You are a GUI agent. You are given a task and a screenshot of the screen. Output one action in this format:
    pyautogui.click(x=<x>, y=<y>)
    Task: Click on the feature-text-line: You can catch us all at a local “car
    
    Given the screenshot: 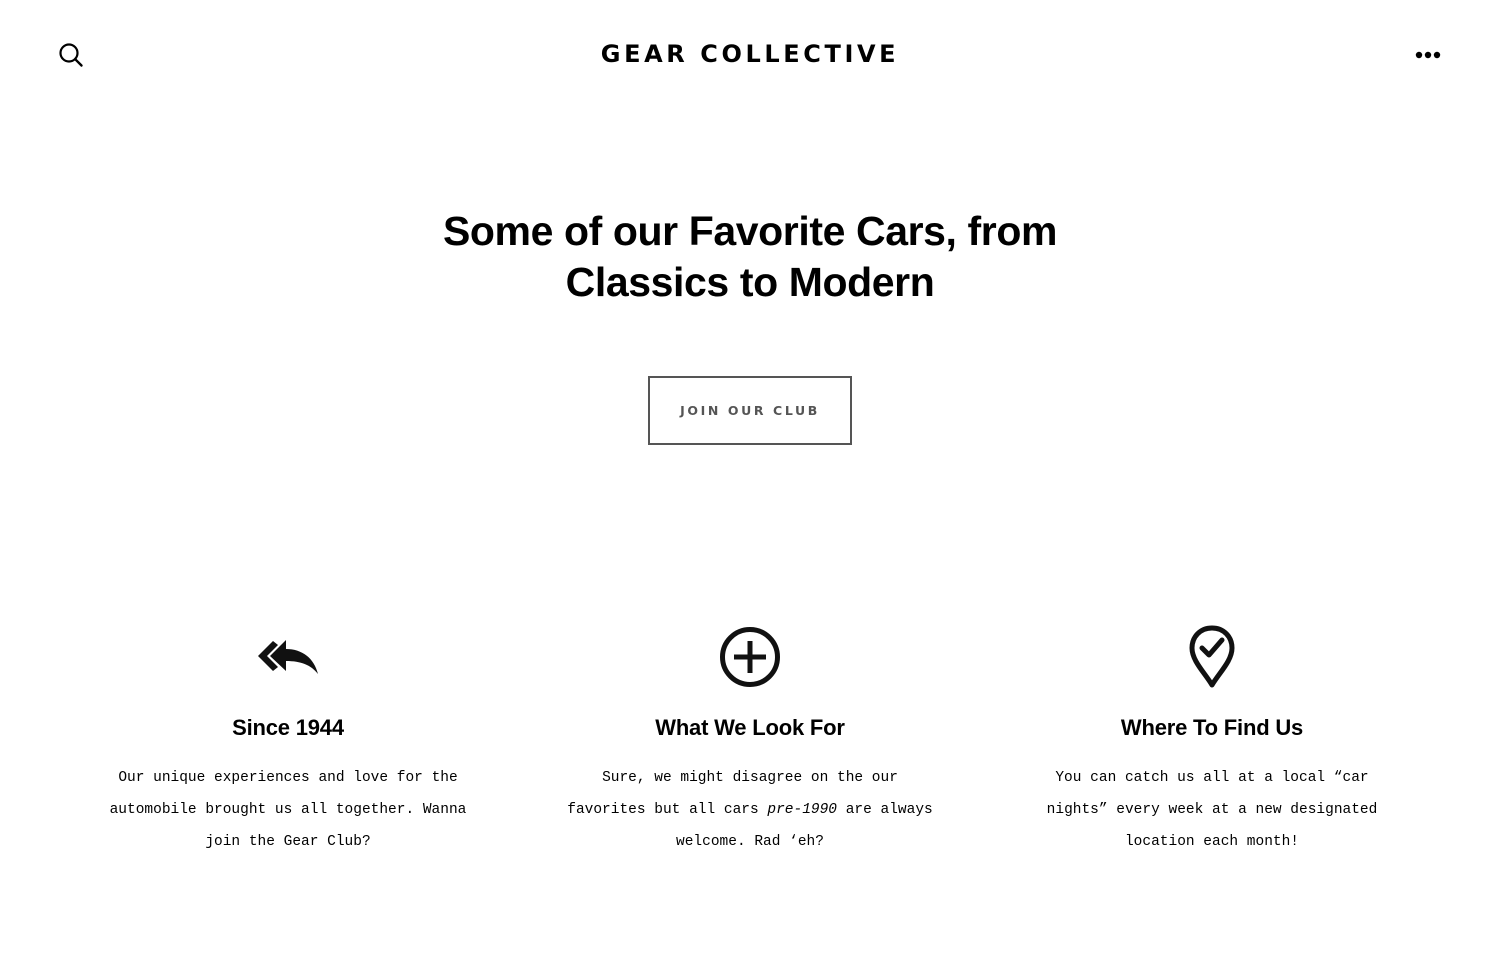 What is the action you would take?
    pyautogui.click(x=1212, y=778)
    